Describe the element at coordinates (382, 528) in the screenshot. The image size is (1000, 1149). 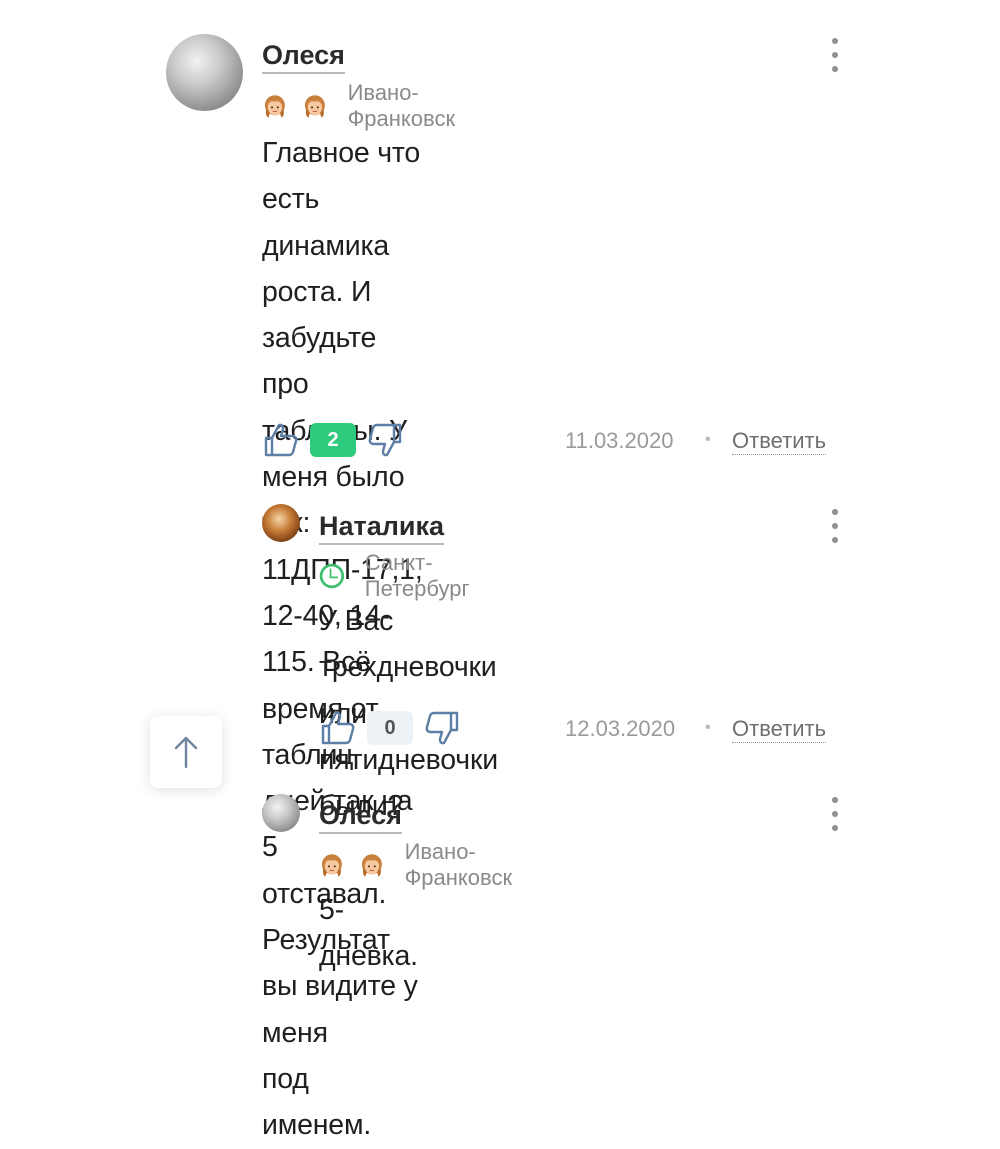
I see `author-name: Наталика` at that location.